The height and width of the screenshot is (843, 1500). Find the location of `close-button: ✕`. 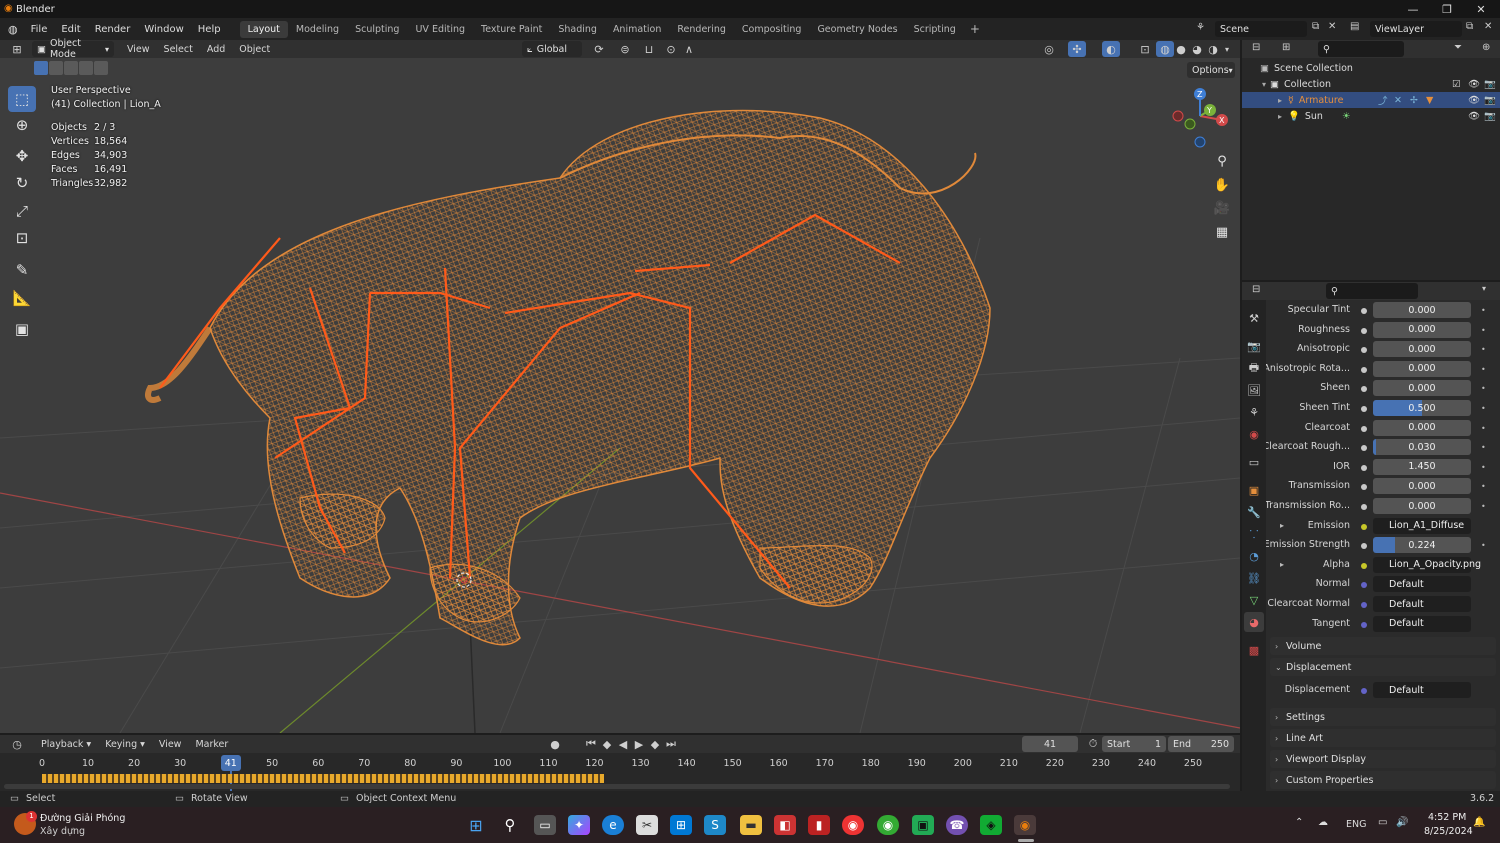

close-button: ✕ is located at coordinates (1481, 9).